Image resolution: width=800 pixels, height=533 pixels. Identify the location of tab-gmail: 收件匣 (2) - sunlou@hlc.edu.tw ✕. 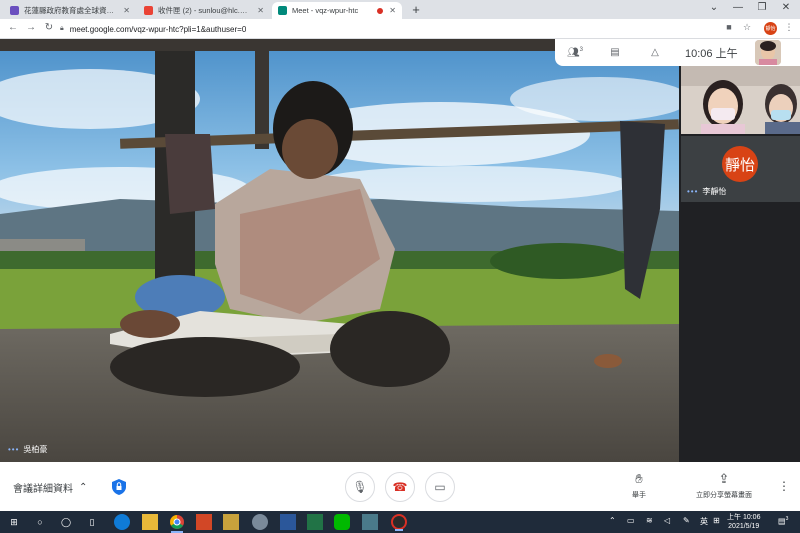
(204, 10).